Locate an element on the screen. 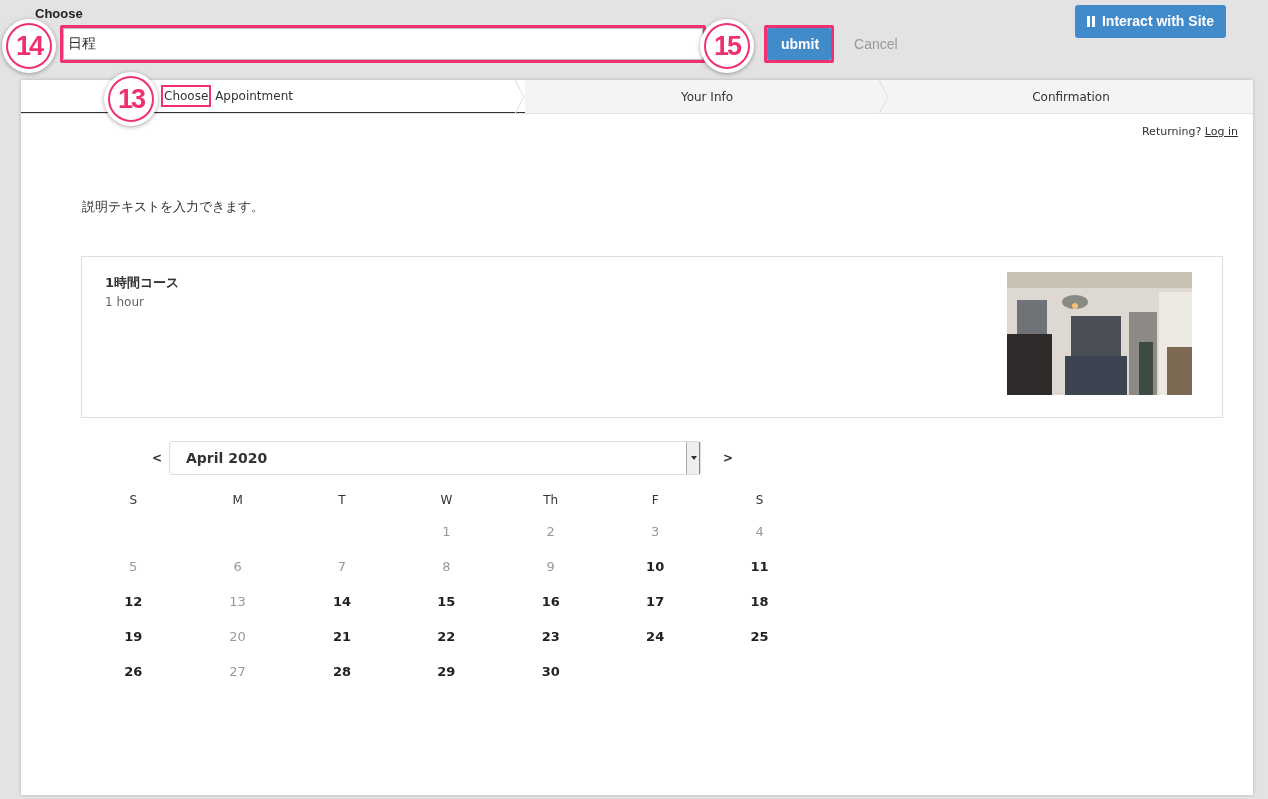 The width and height of the screenshot is (1268, 799). calendar-day: 21 is located at coordinates (341, 636).